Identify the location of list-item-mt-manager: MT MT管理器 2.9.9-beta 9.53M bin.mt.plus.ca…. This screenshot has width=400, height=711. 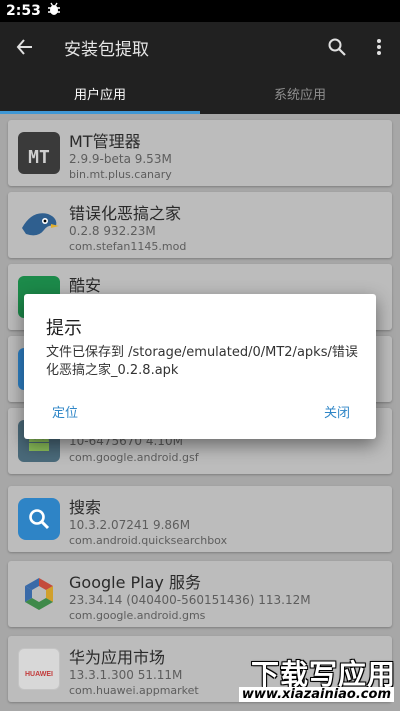
(200, 153).